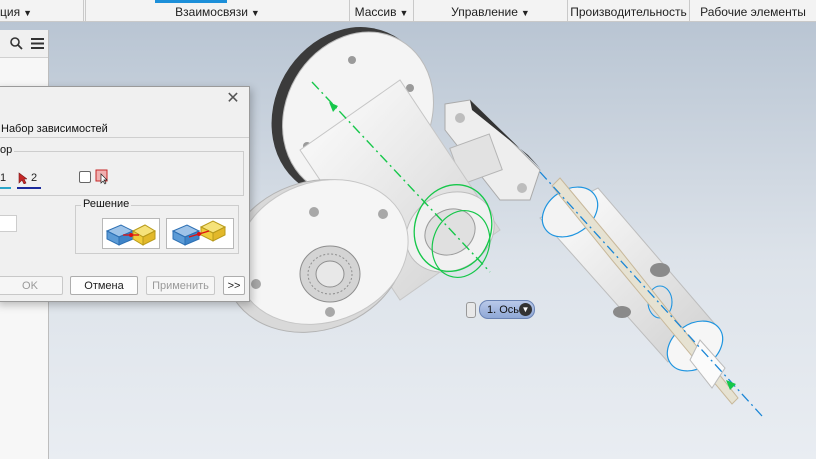 This screenshot has width=816, height=459. I want to click on axis-tag-text: 1. Ось, so click(503, 310).